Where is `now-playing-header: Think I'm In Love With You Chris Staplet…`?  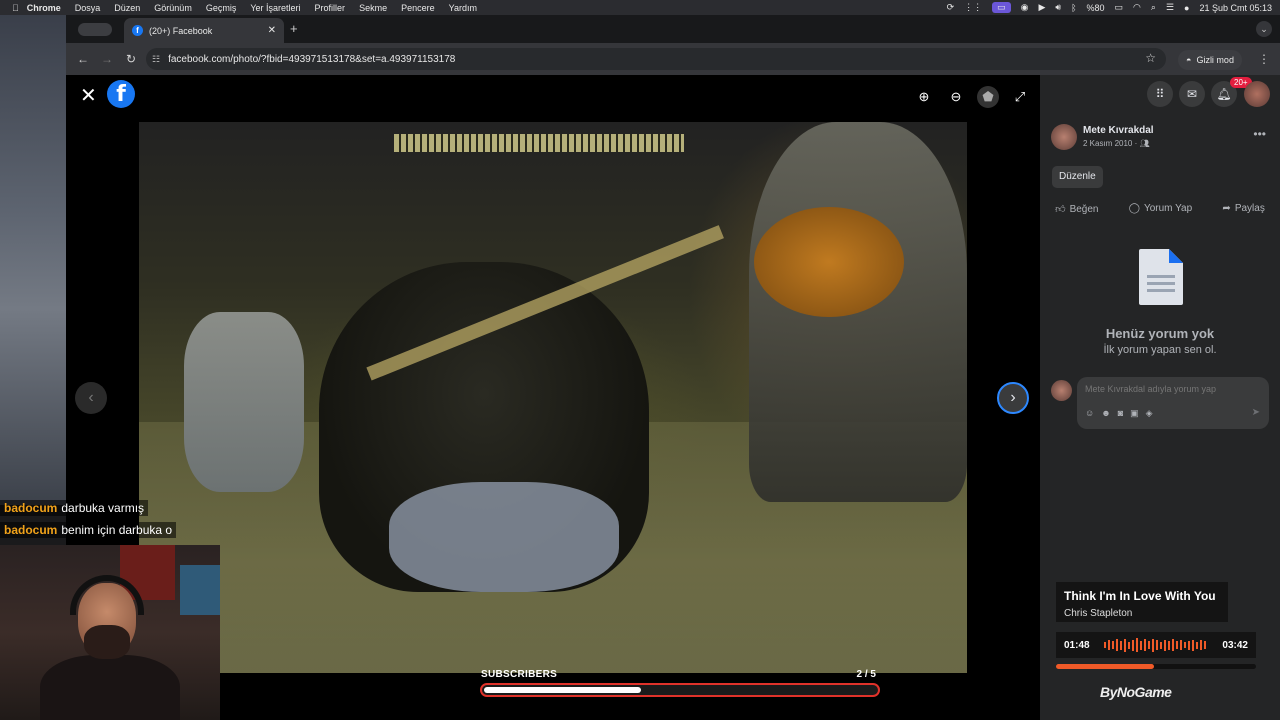
now-playing-header: Think I'm In Love With You Chris Staplet… is located at coordinates (1142, 602).